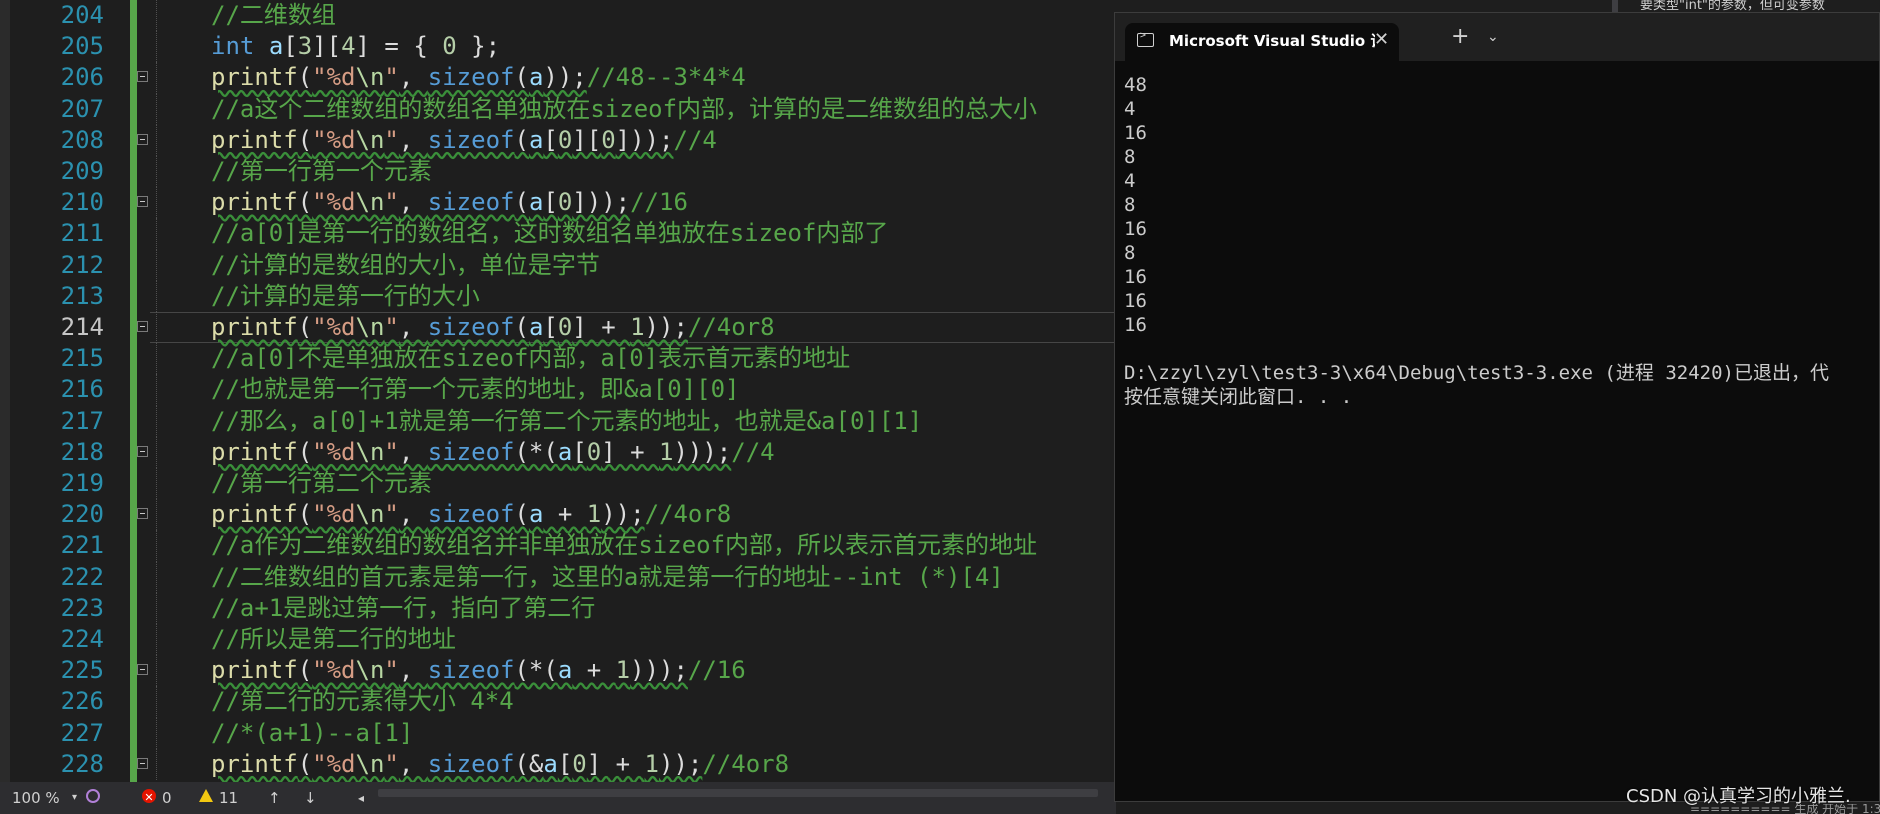 Image resolution: width=1880 pixels, height=814 pixels. I want to click on new-tab-button: +, so click(1460, 37).